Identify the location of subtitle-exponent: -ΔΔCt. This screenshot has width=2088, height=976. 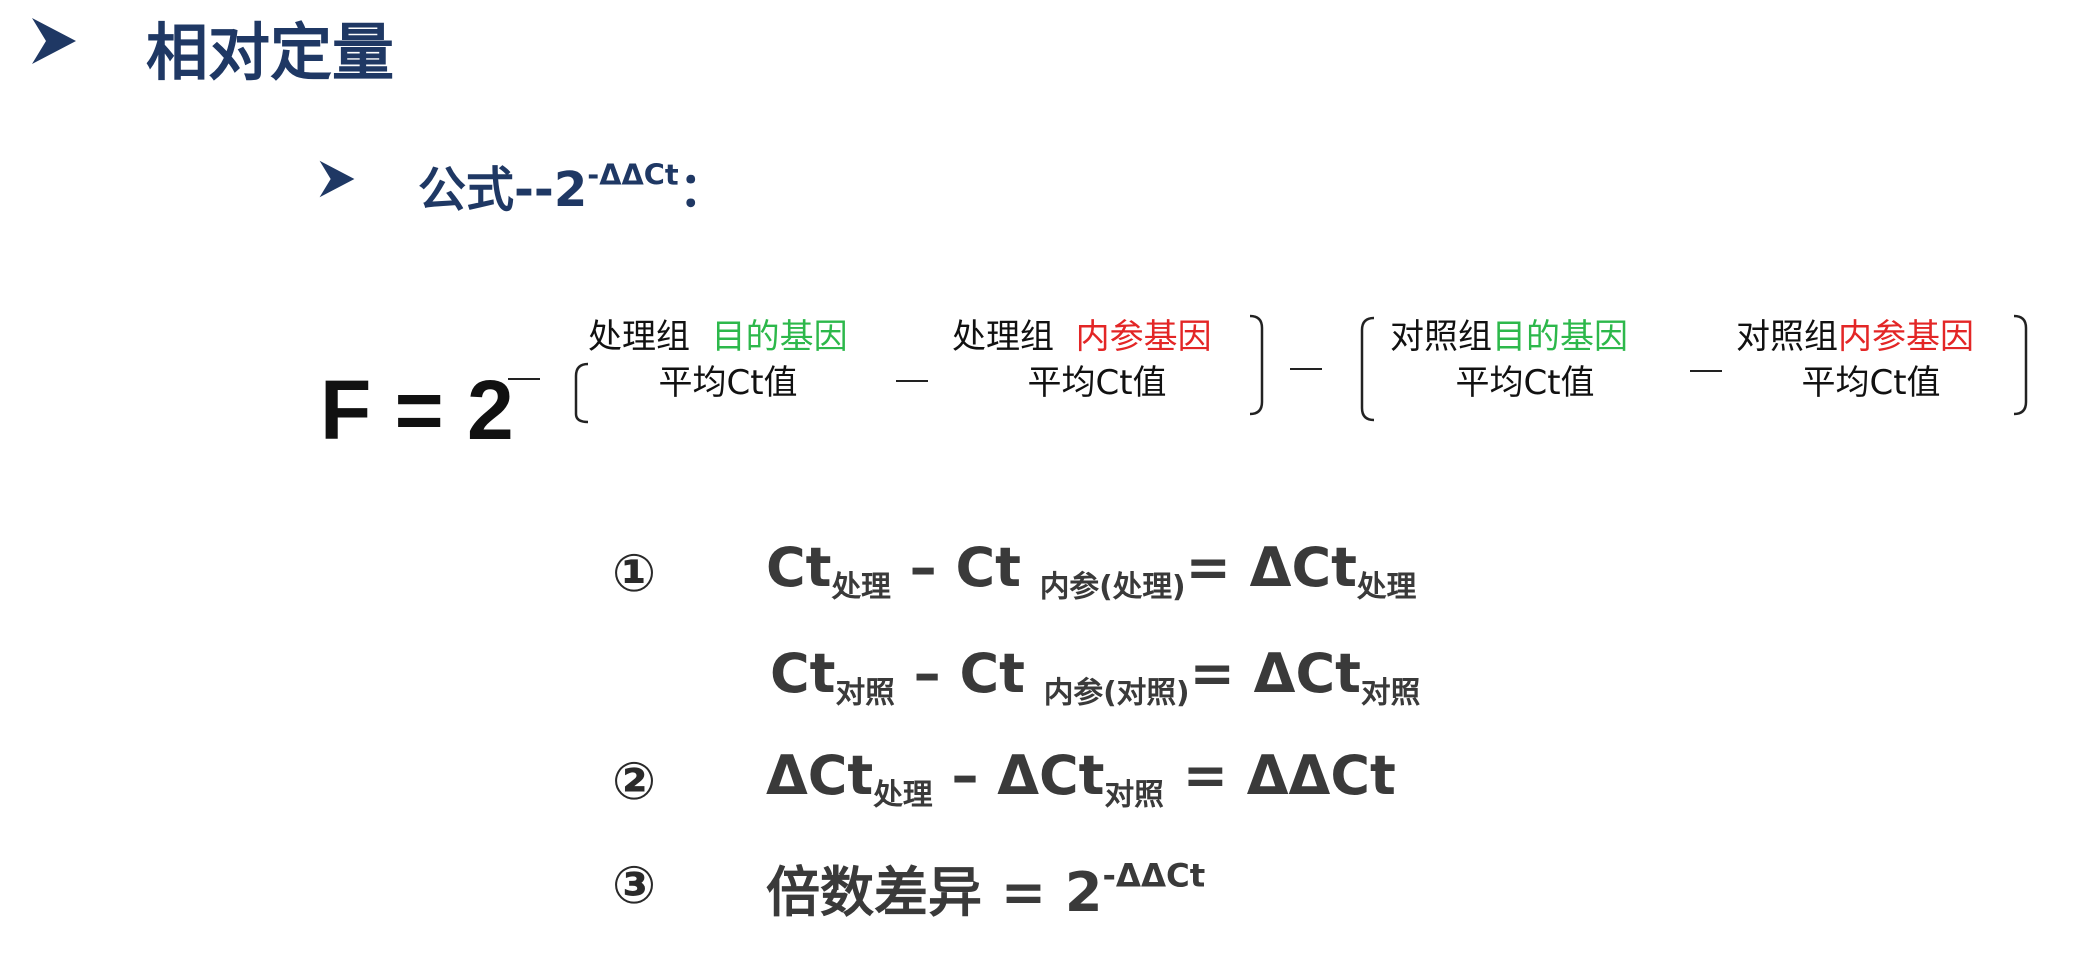
(633, 174).